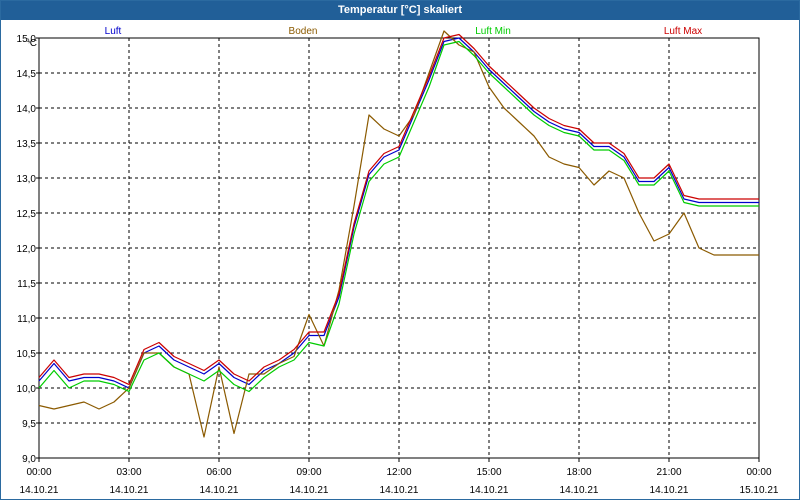 The image size is (800, 500). I want to click on legend-entry: Luft, so click(113, 31).